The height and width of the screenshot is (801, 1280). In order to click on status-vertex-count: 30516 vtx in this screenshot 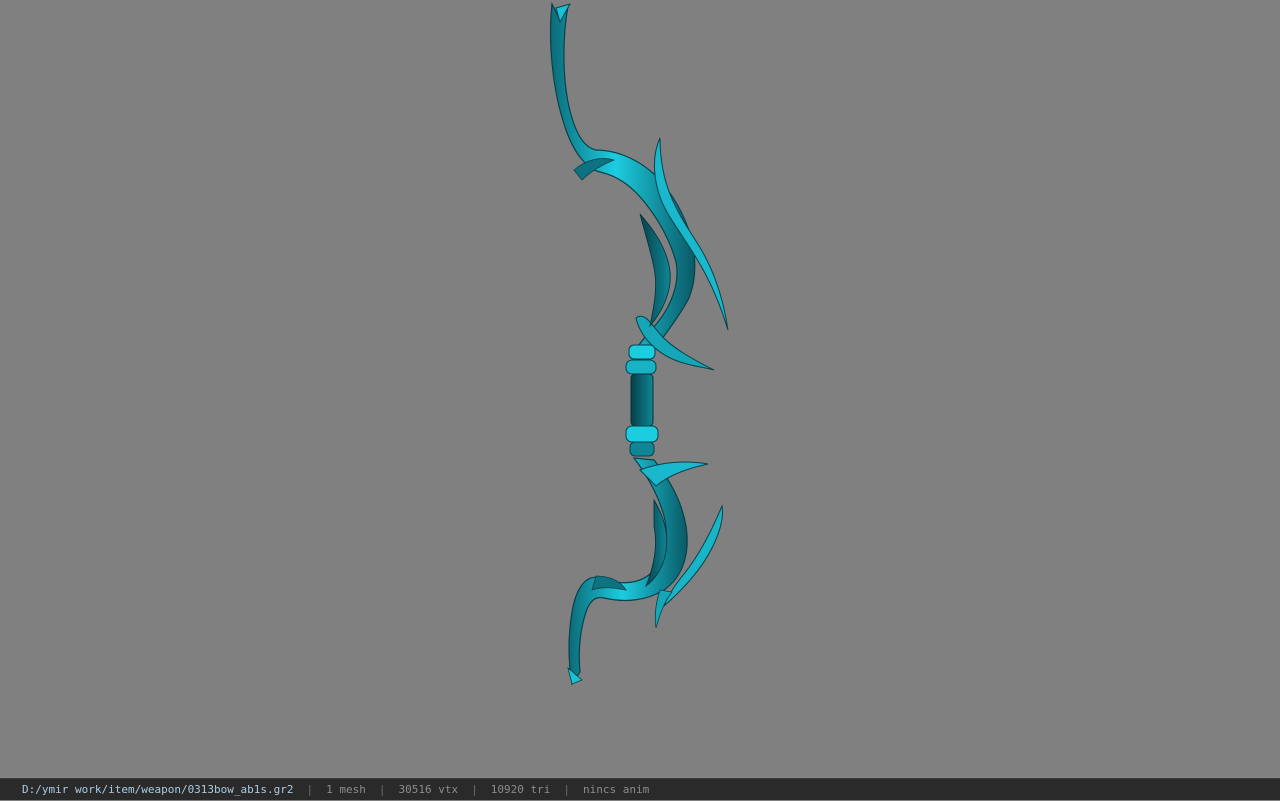, I will do `click(428, 789)`.